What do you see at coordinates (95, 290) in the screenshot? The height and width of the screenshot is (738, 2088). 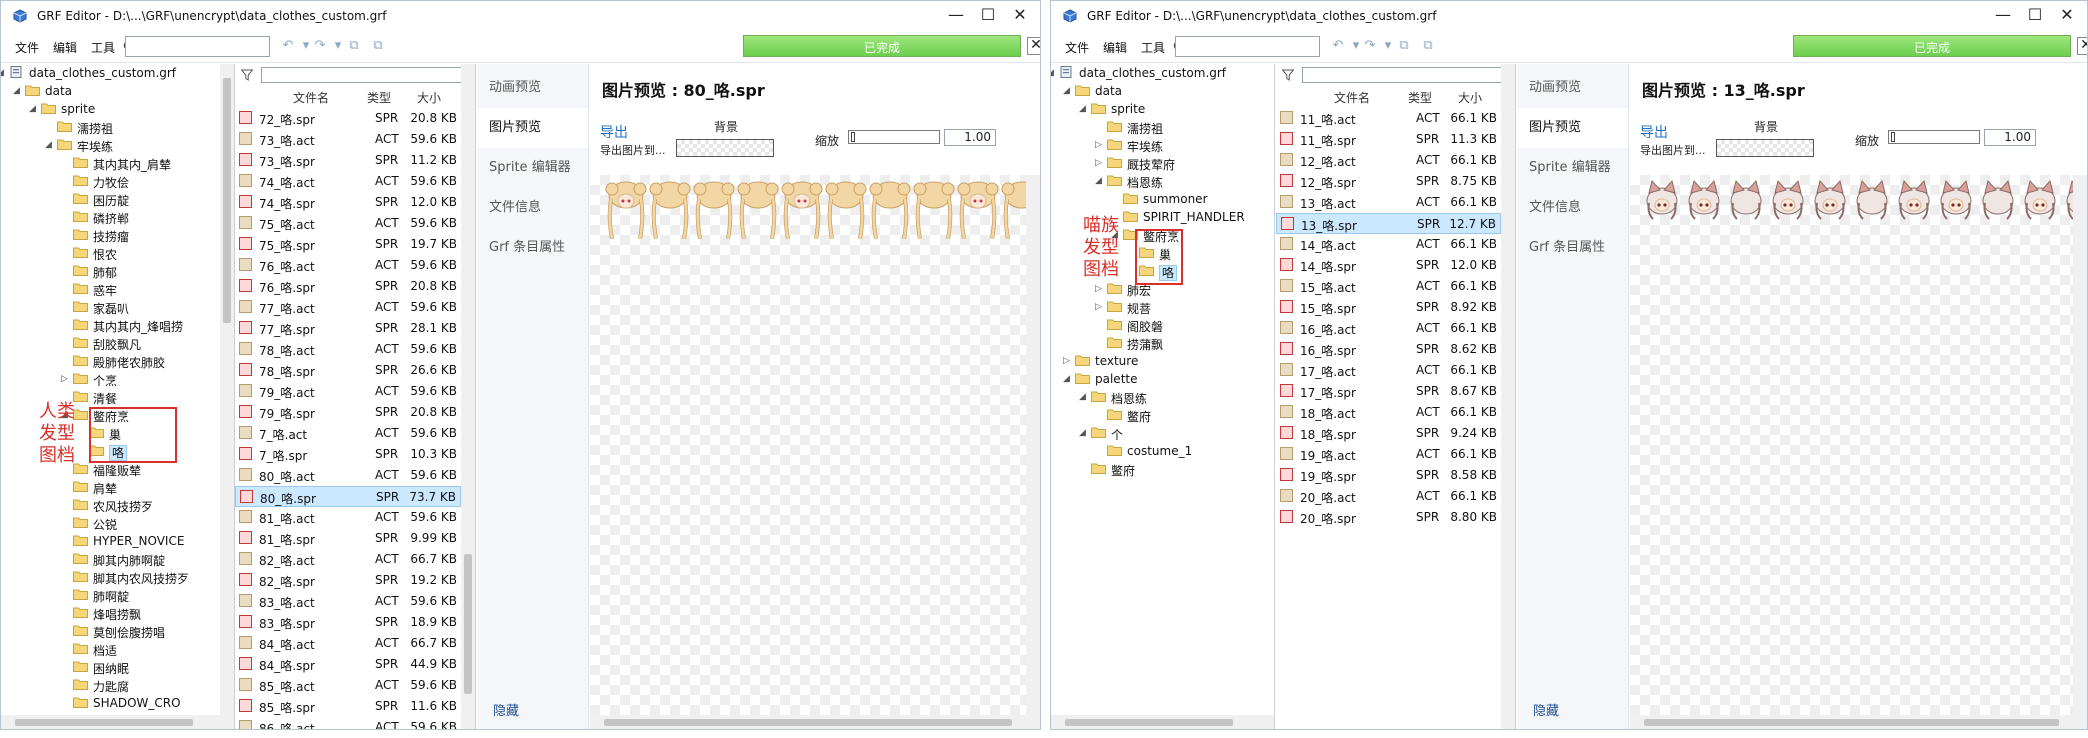 I see `tree-node: 惑牢` at bounding box center [95, 290].